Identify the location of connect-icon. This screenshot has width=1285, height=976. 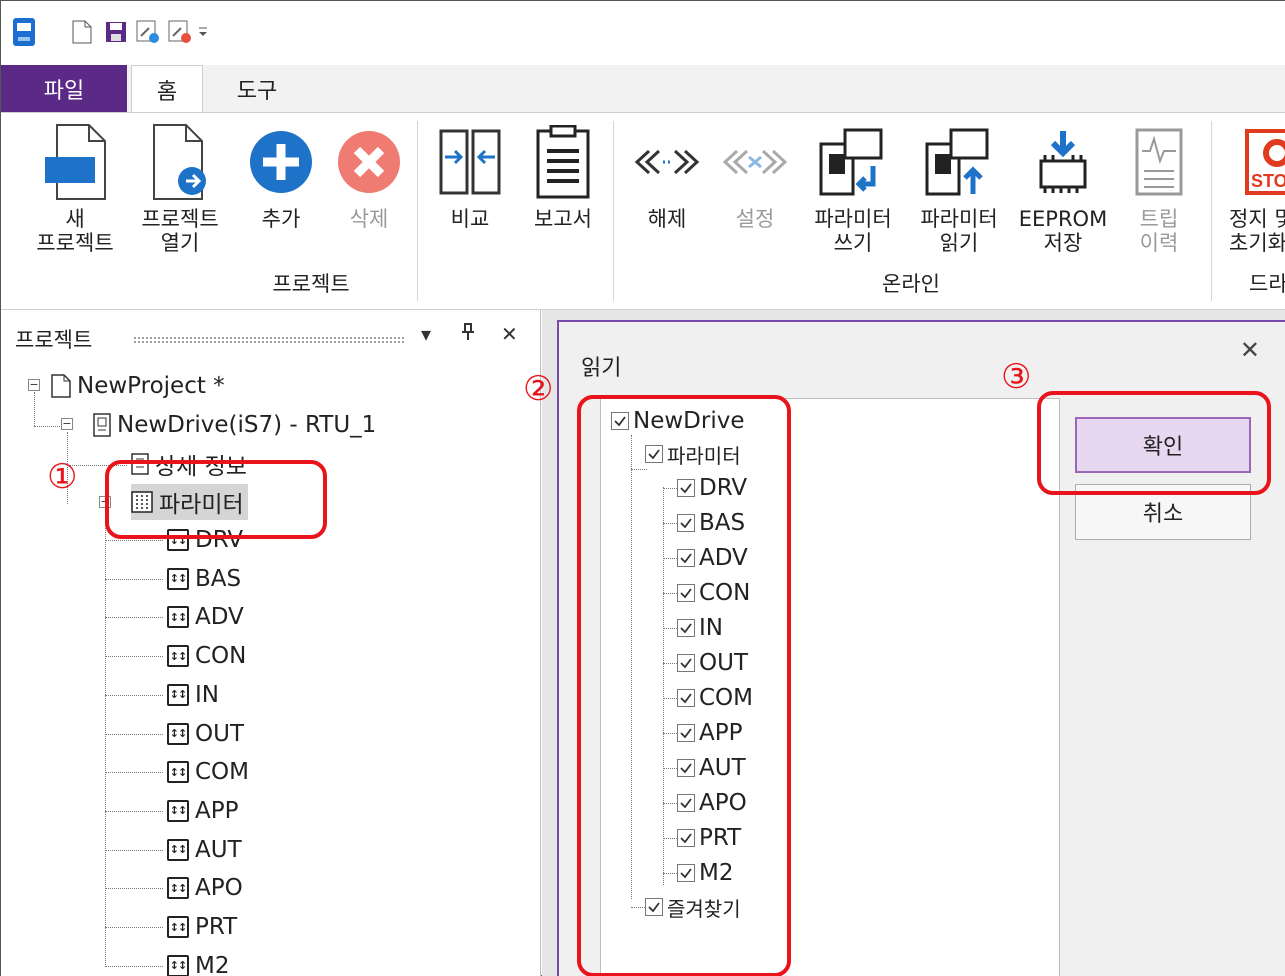
(755, 162).